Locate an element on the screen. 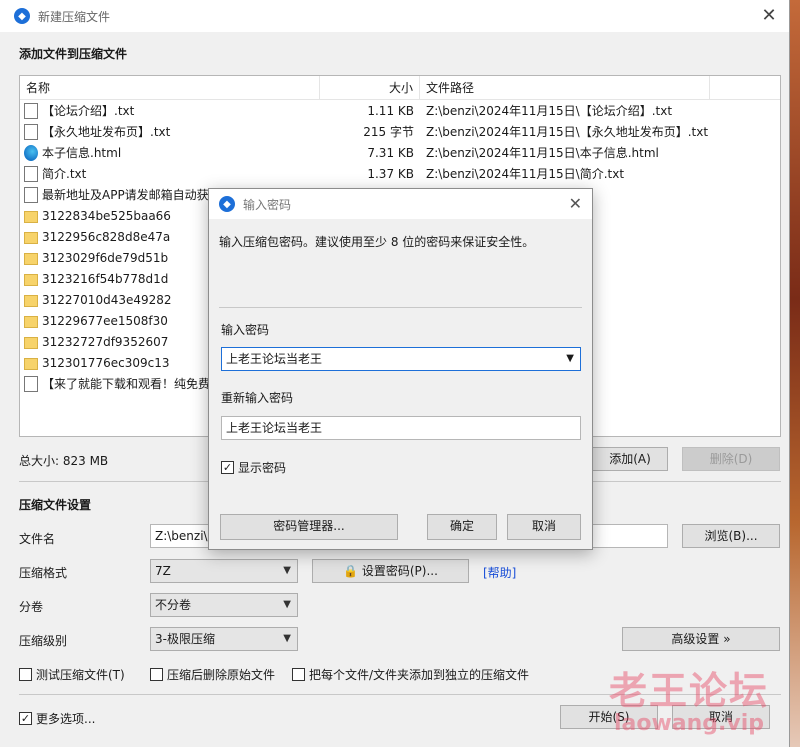 The height and width of the screenshot is (747, 800). confirm-password-input: 上老王论坛当老王 is located at coordinates (401, 428).